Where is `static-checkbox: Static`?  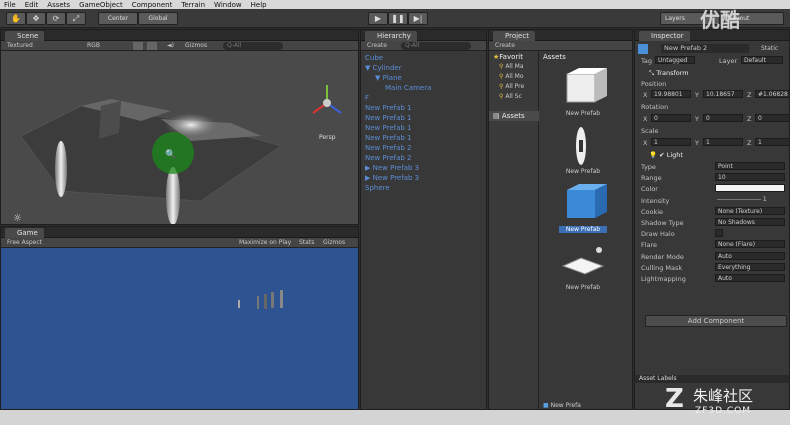
static-checkbox: Static is located at coordinates (769, 48).